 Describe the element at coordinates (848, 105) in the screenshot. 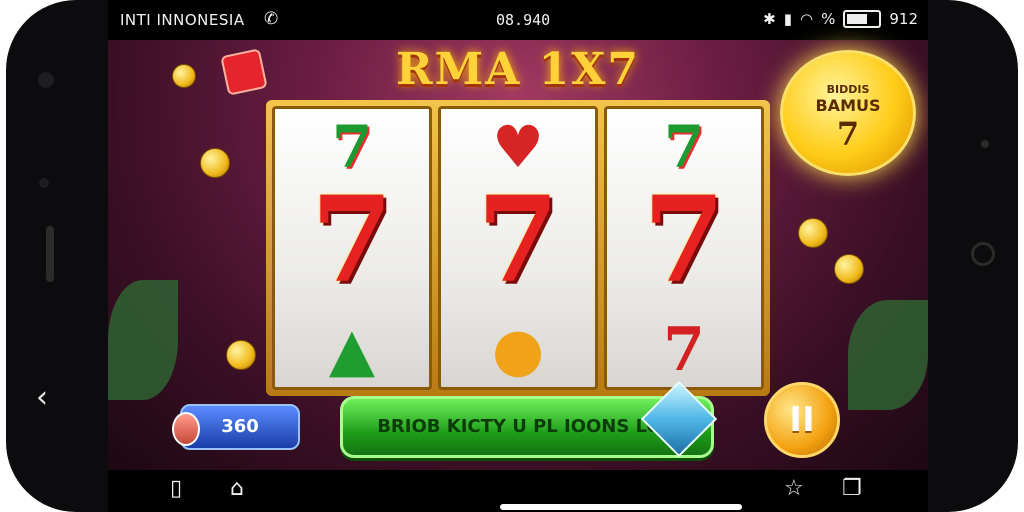

I see `bonus-line2: BAMUS` at that location.